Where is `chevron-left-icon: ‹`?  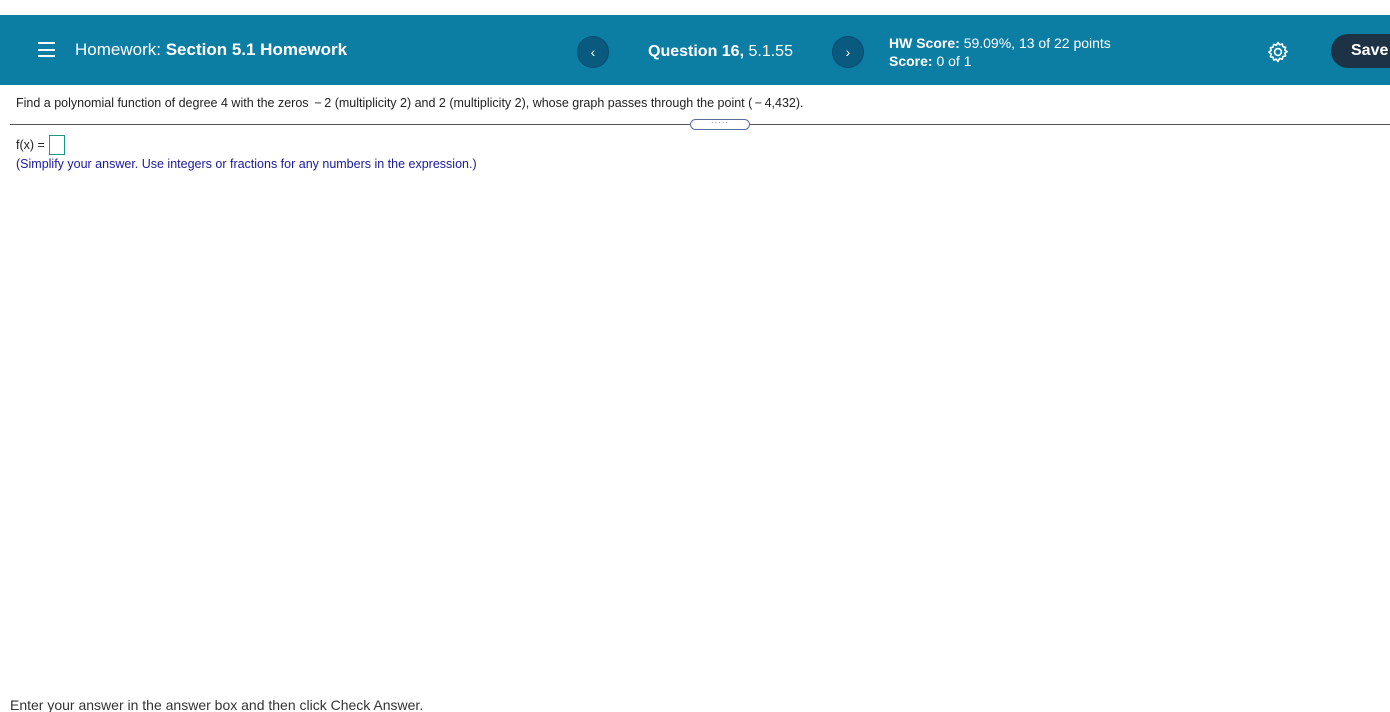 chevron-left-icon: ‹ is located at coordinates (593, 52).